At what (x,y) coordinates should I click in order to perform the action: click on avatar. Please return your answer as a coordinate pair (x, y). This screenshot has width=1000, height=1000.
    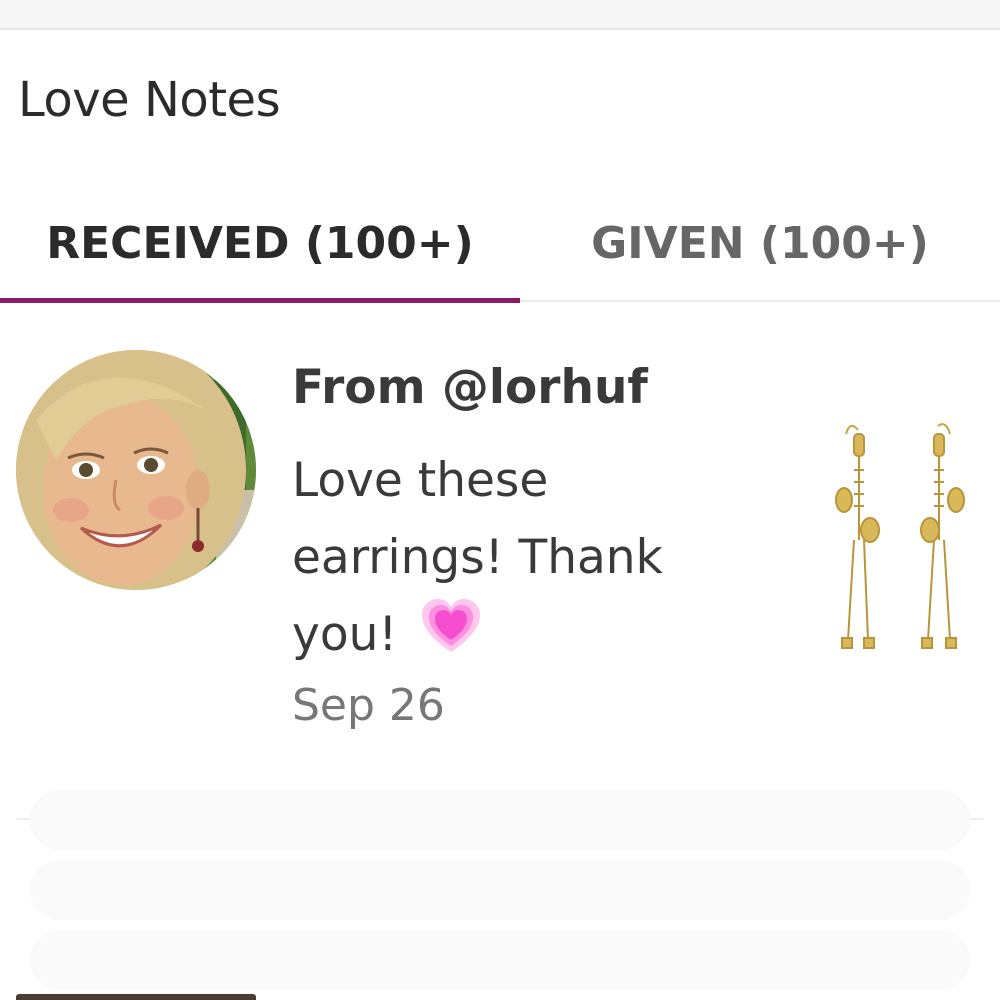
    Looking at the image, I should click on (136, 470).